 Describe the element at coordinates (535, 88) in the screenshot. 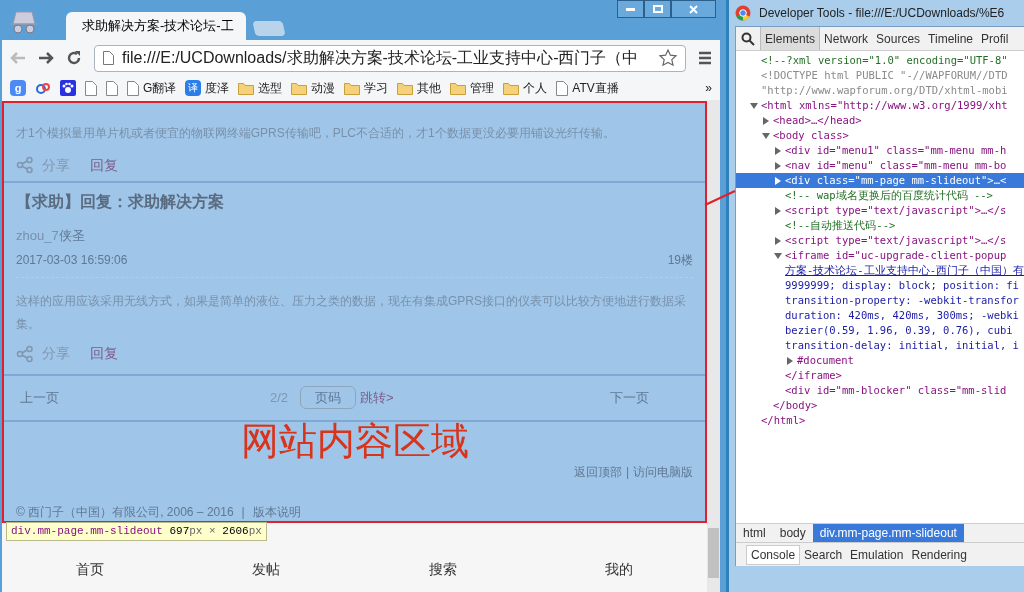

I see `bookmark-link: 个人` at that location.